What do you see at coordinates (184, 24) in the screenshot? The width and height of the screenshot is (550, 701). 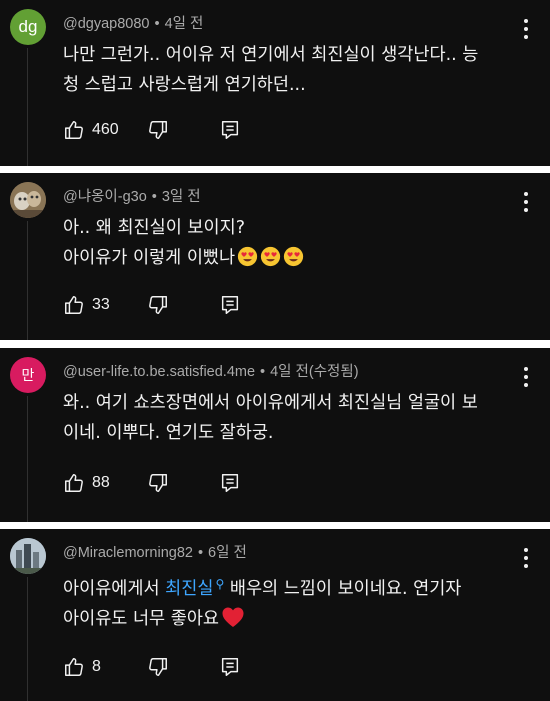 I see `comment-time: 4일 전` at bounding box center [184, 24].